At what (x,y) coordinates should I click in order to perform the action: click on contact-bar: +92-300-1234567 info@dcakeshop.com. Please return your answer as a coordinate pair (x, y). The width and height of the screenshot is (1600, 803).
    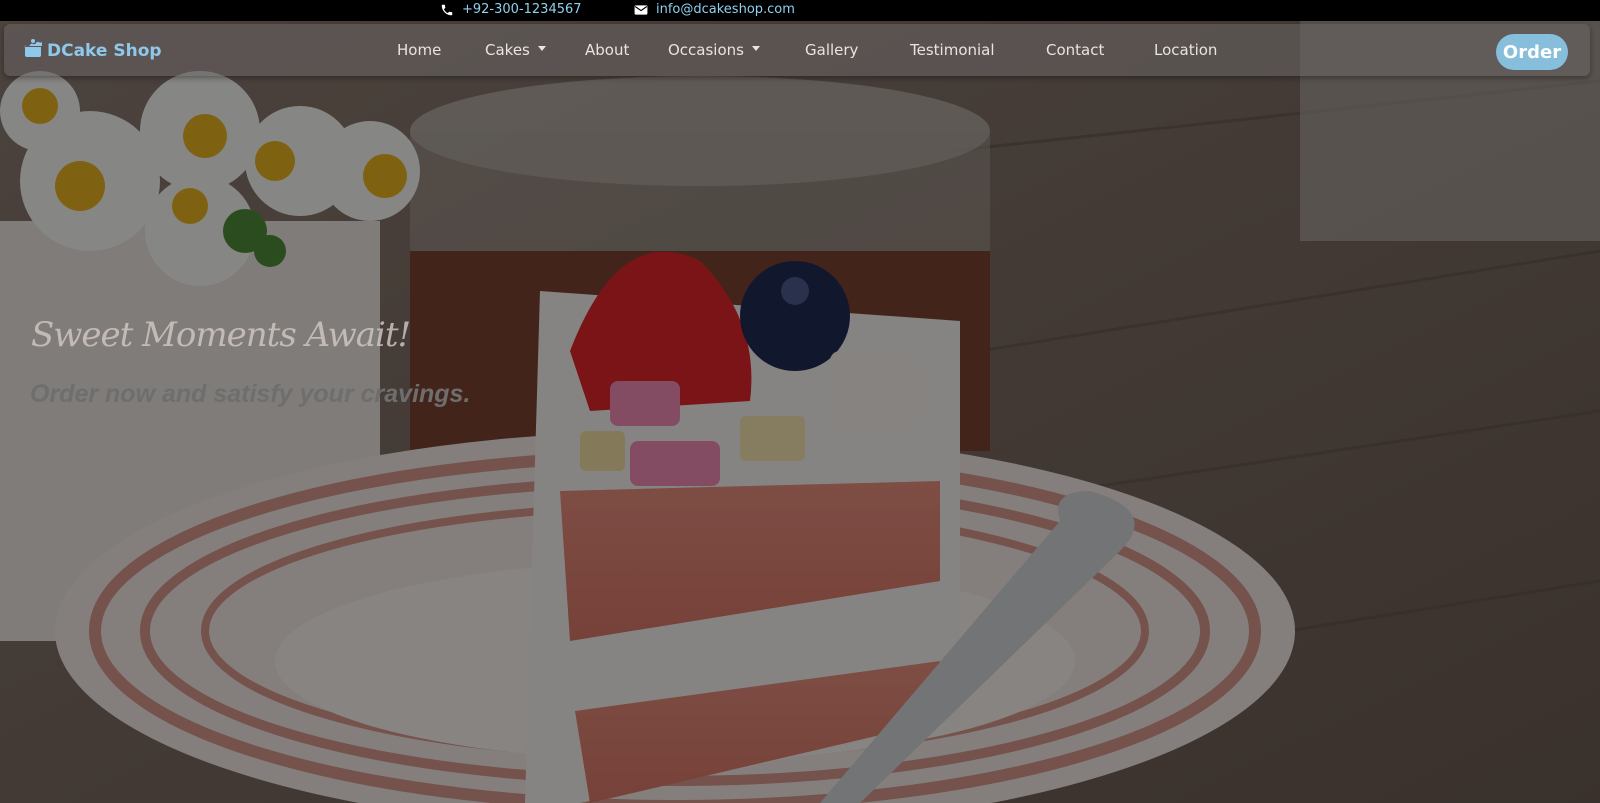
    Looking at the image, I should click on (800, 10).